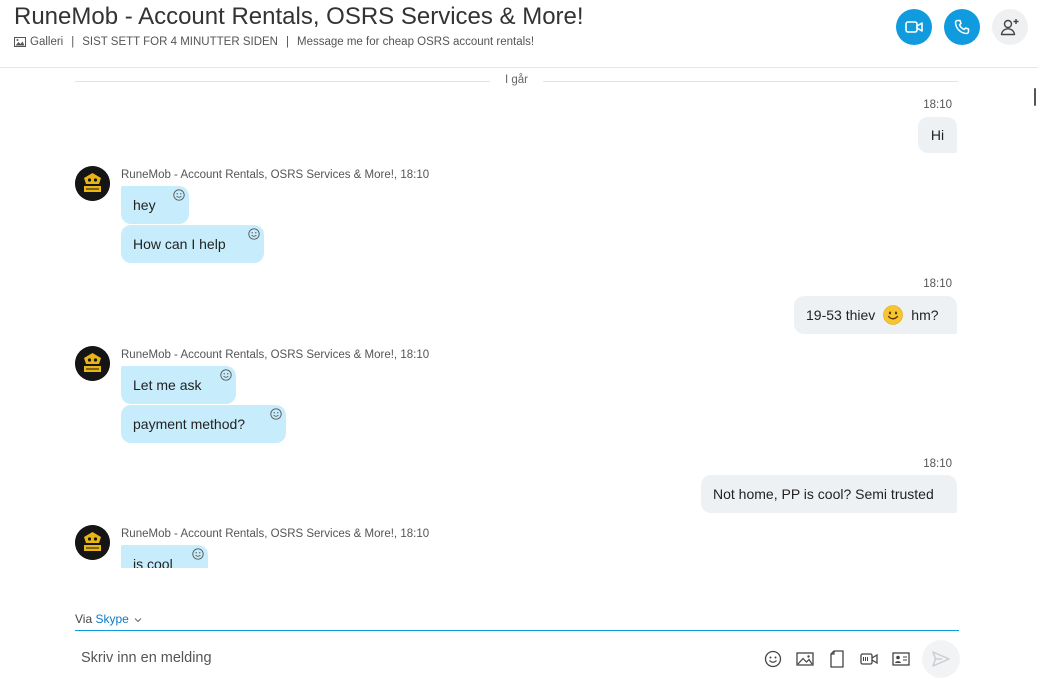 The width and height of the screenshot is (1038, 684). I want to click on incoming-message: hey, so click(155, 205).